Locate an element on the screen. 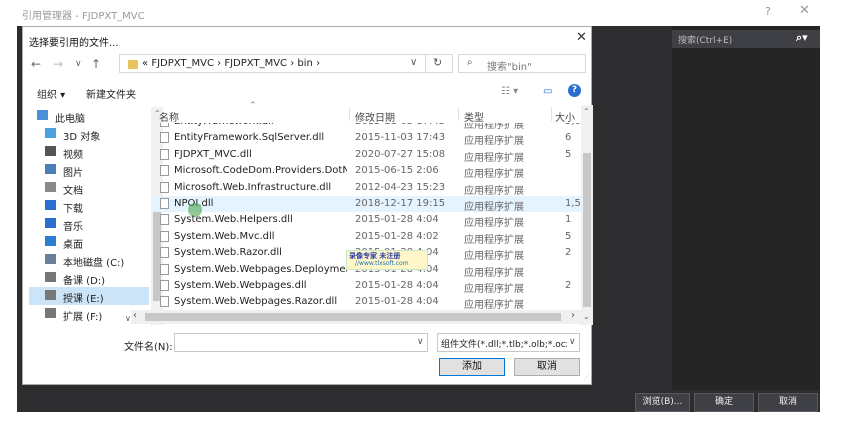  nav-item: 授课 (E:) is located at coordinates (89, 296).